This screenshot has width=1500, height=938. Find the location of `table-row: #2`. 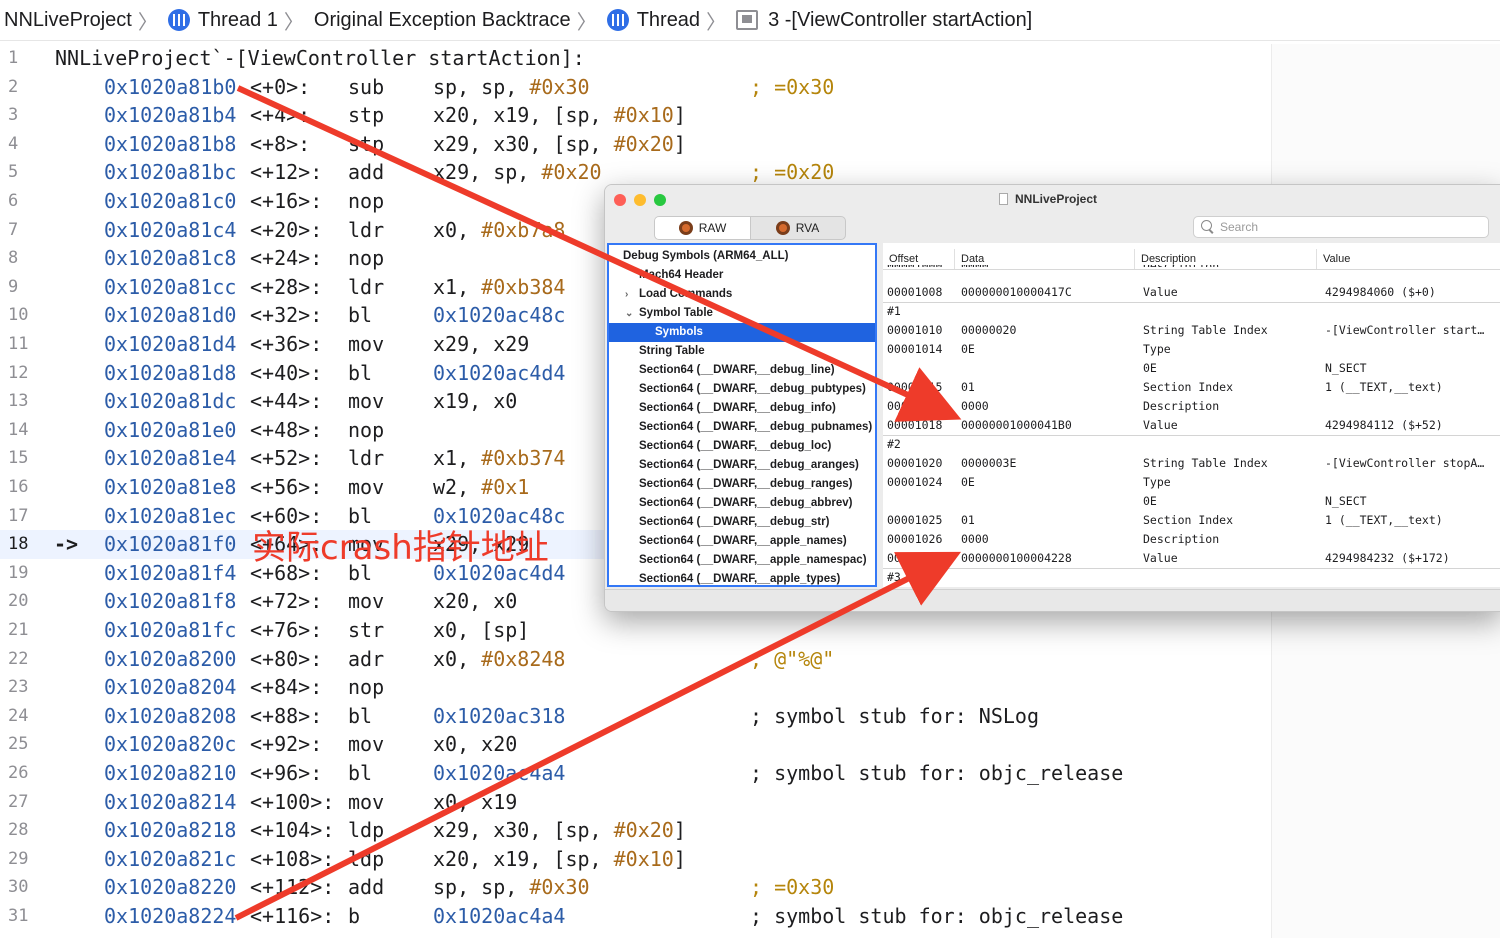

table-row: #2 is located at coordinates (1191, 444).